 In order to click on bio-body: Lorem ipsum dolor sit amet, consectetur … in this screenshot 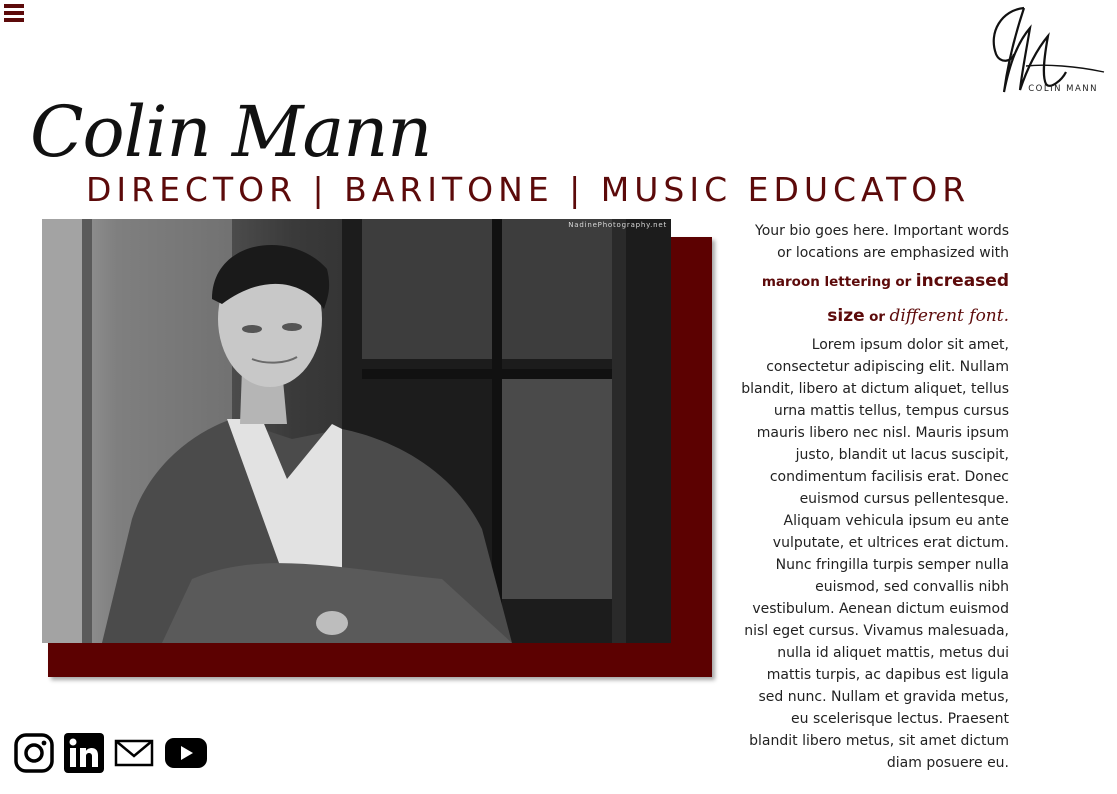, I will do `click(875, 554)`.